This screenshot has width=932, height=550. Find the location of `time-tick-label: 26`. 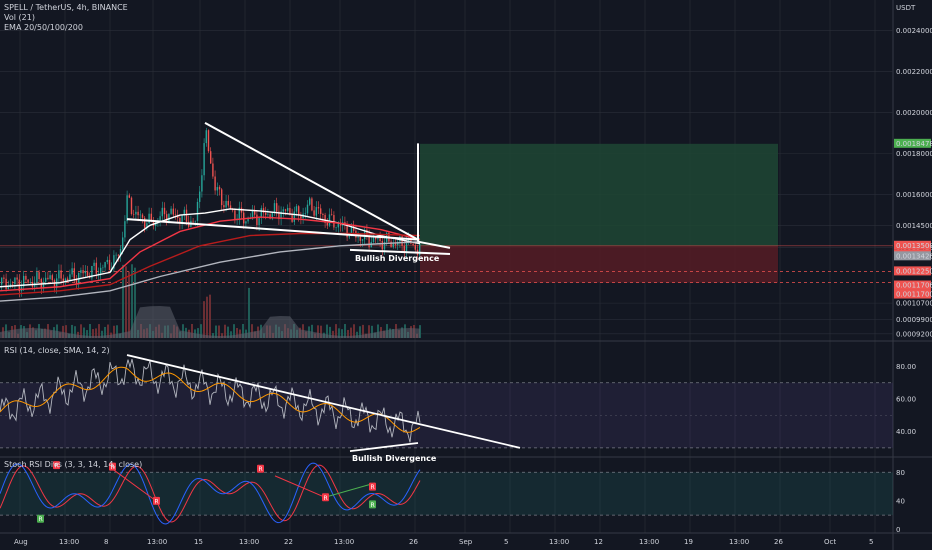

time-tick-label: 26 is located at coordinates (413, 542).